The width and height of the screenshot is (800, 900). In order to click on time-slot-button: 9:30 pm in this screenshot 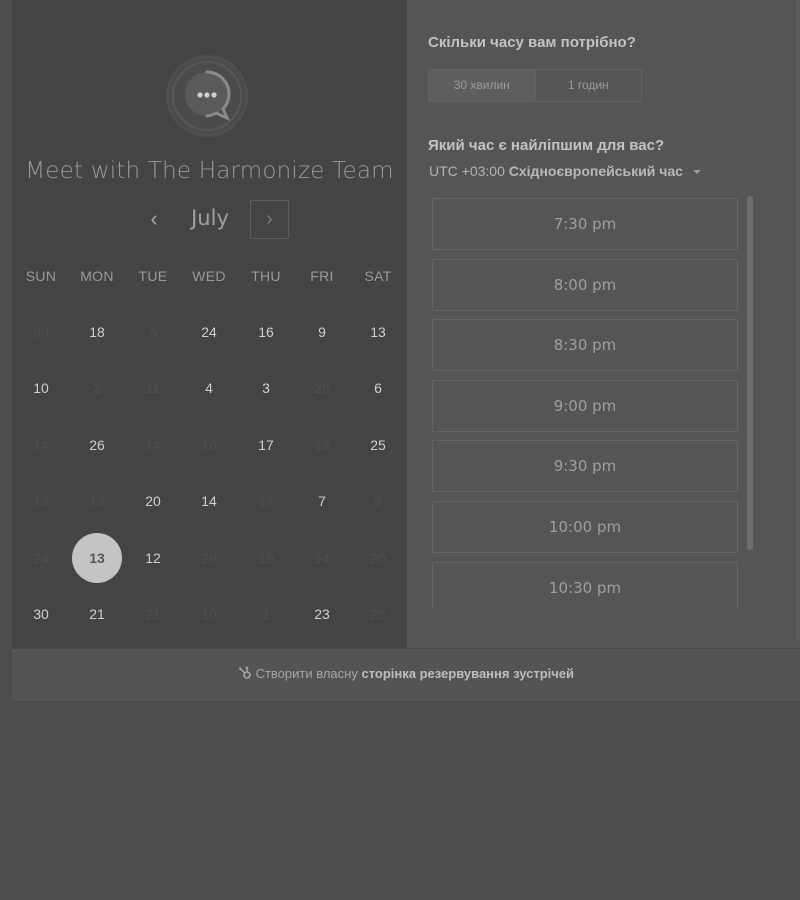, I will do `click(585, 466)`.